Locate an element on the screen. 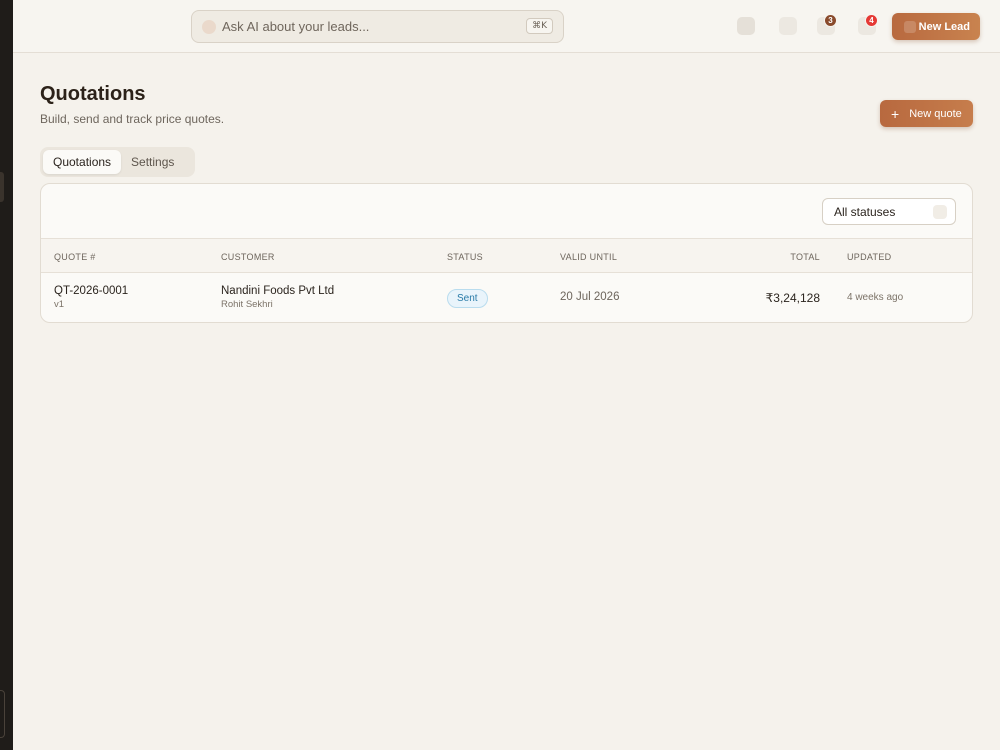  col-total: TOTAL is located at coordinates (805, 257).